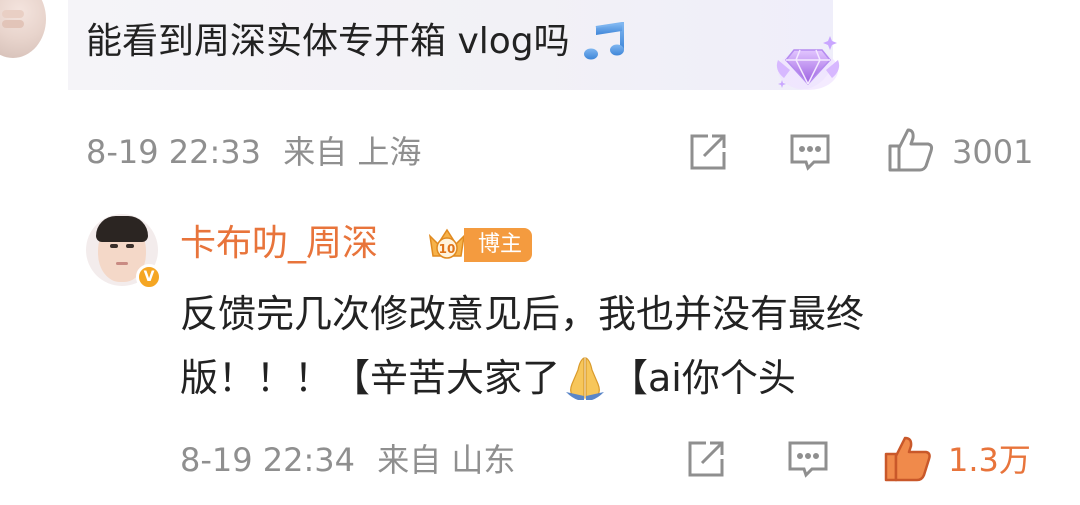  Describe the element at coordinates (703, 378) in the screenshot. I see `reply-text-part-b: 【ai你个头` at that location.